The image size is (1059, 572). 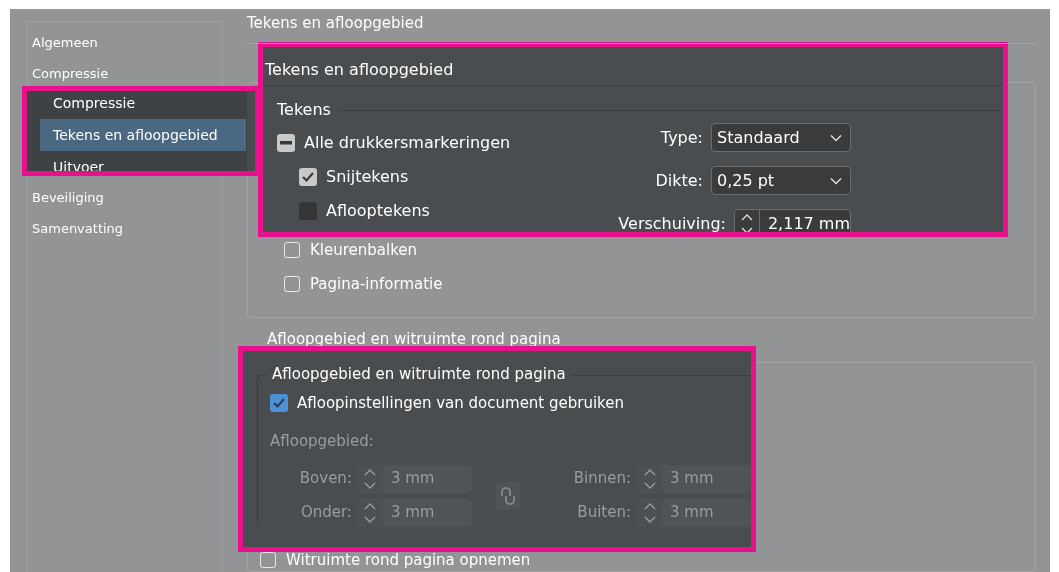 What do you see at coordinates (781, 137) in the screenshot?
I see `dropdown: Standaard` at bounding box center [781, 137].